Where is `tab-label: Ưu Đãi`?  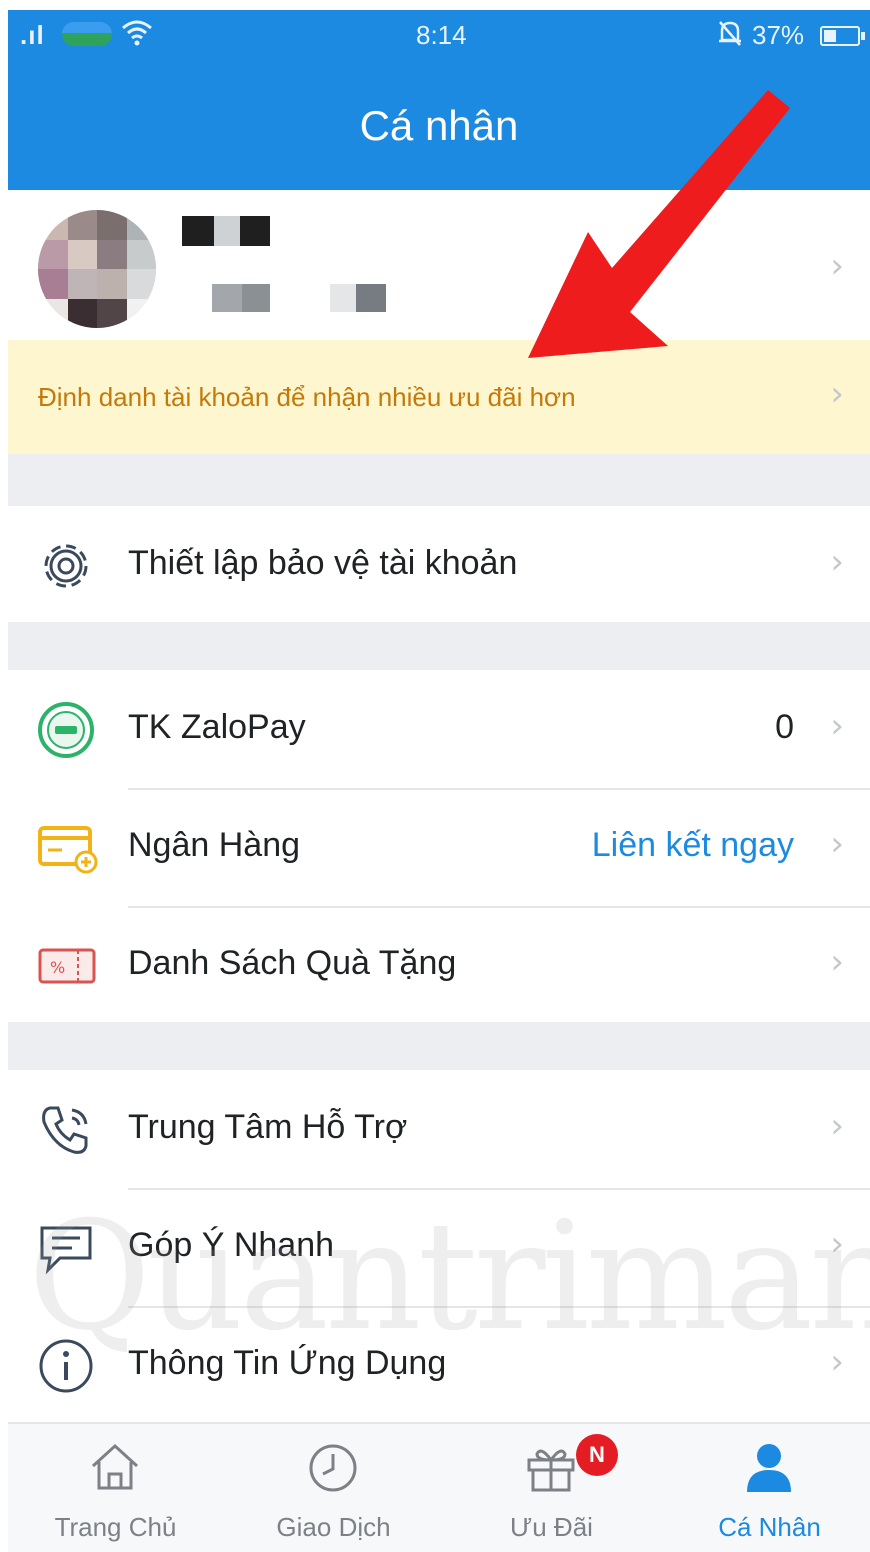 tab-label: Ưu Đãi is located at coordinates (551, 1527).